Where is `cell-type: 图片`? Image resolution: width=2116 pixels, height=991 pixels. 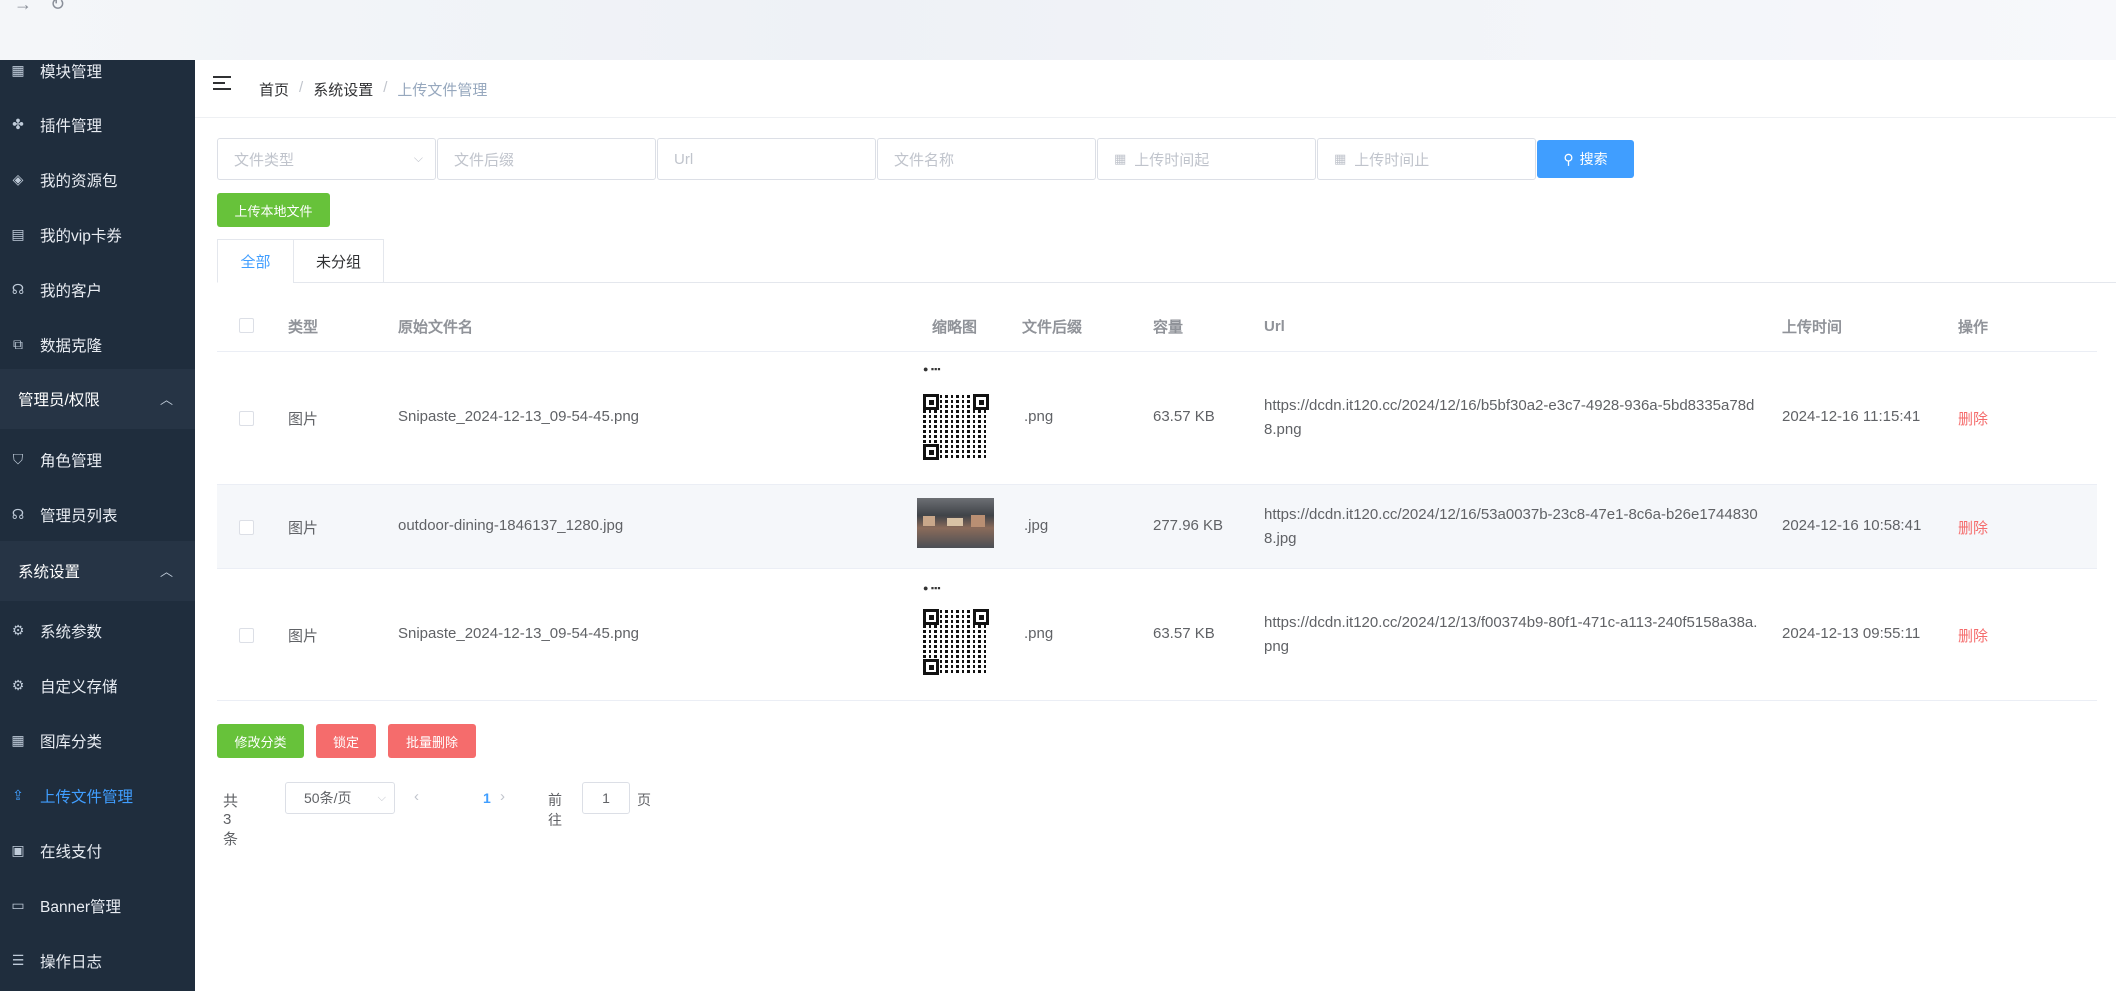
cell-type: 图片 is located at coordinates (303, 419).